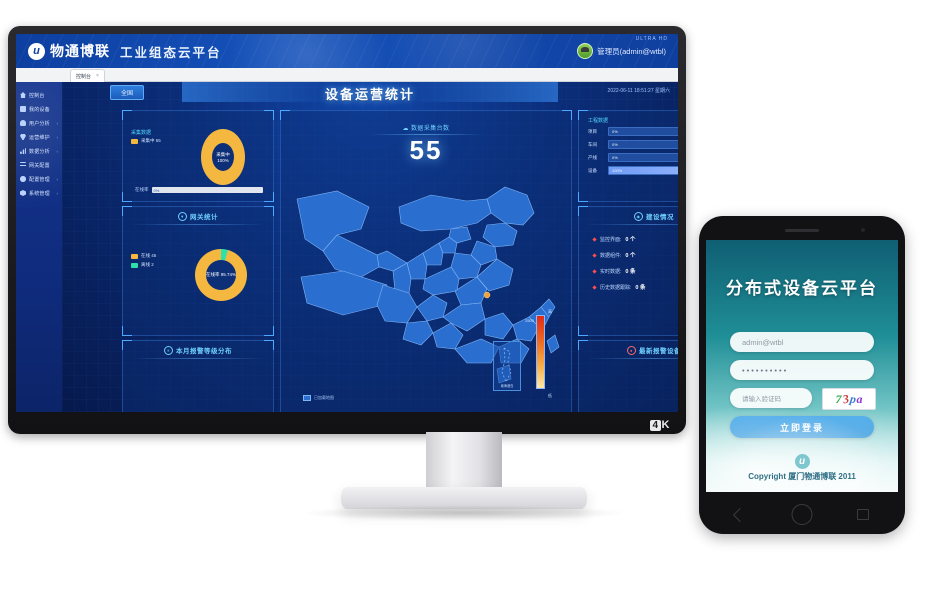 The width and height of the screenshot is (928, 589). I want to click on progress-panel-title: 工程数据, so click(598, 121).